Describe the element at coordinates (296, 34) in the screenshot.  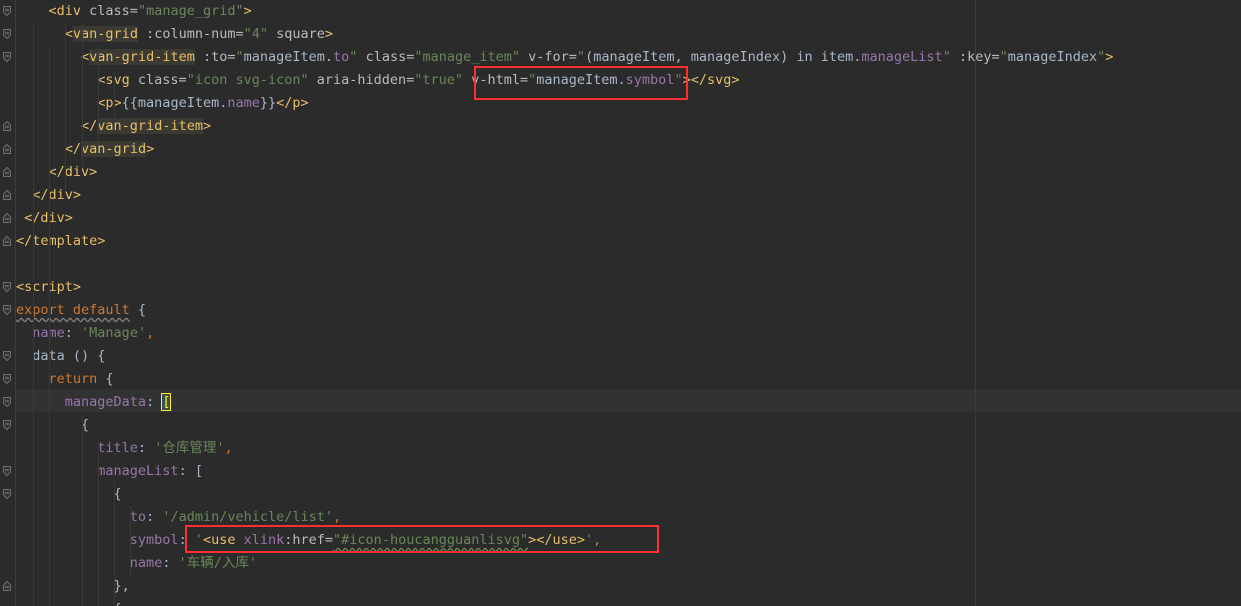
I see `code-token: square` at that location.